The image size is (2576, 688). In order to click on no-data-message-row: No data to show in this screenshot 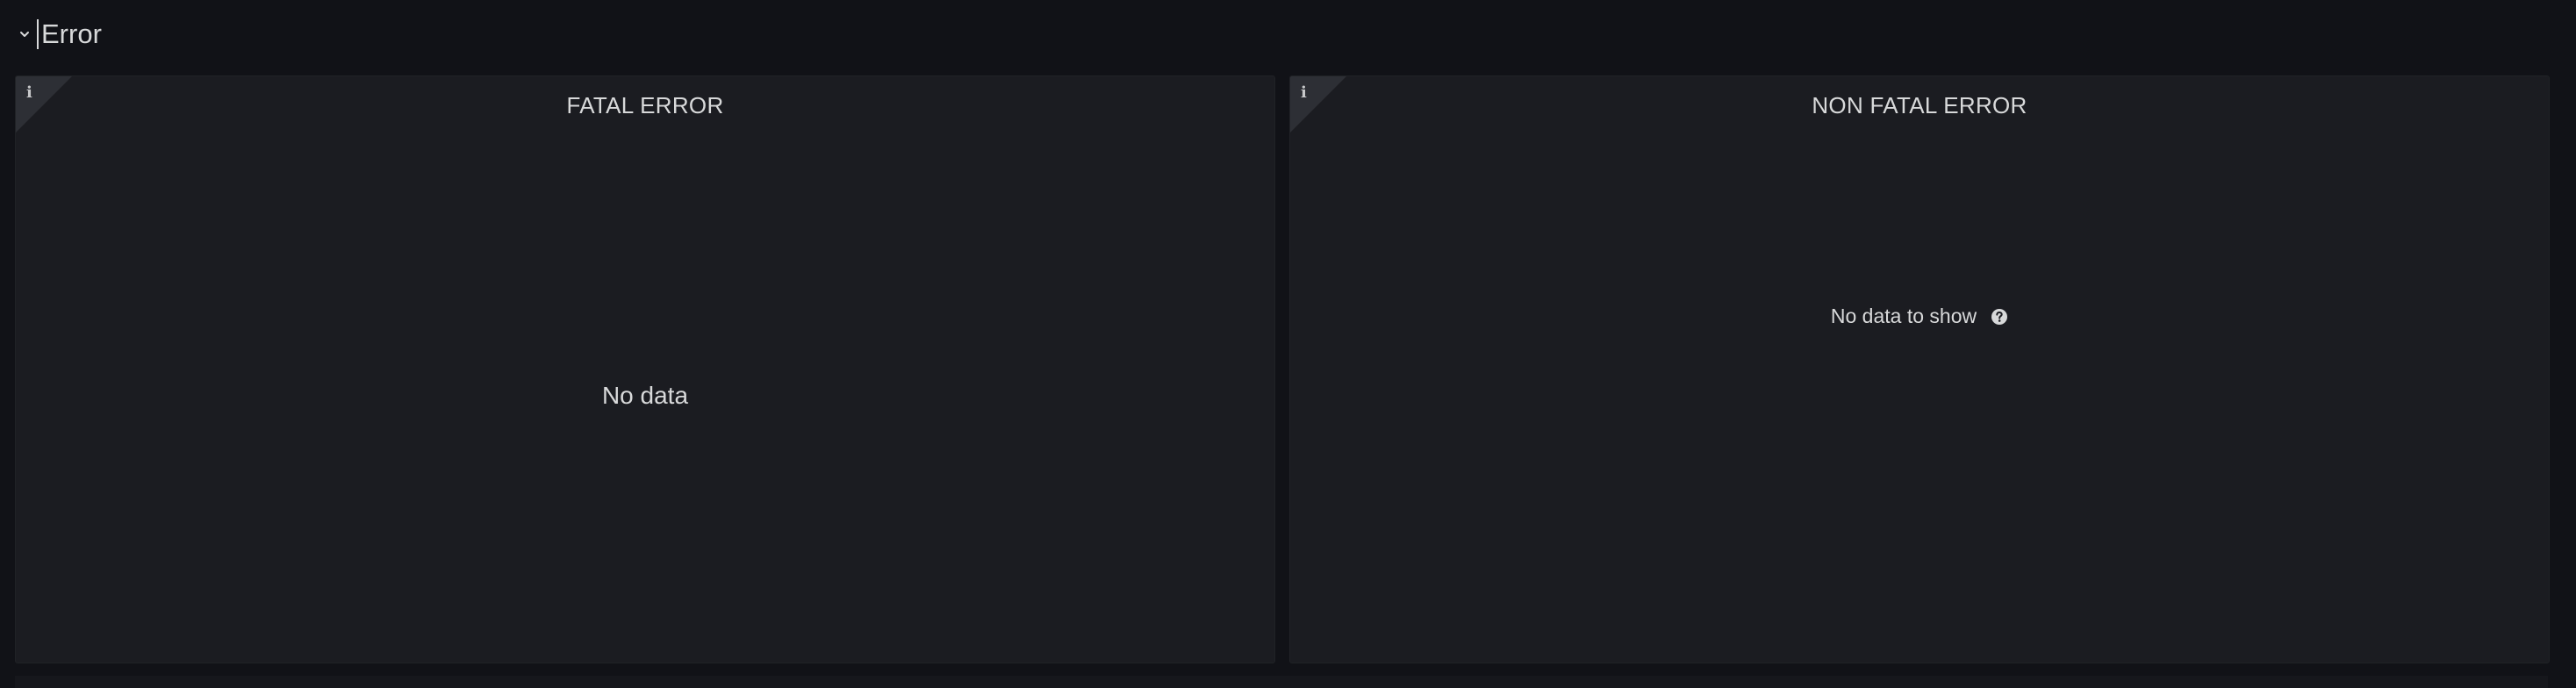, I will do `click(1919, 316)`.